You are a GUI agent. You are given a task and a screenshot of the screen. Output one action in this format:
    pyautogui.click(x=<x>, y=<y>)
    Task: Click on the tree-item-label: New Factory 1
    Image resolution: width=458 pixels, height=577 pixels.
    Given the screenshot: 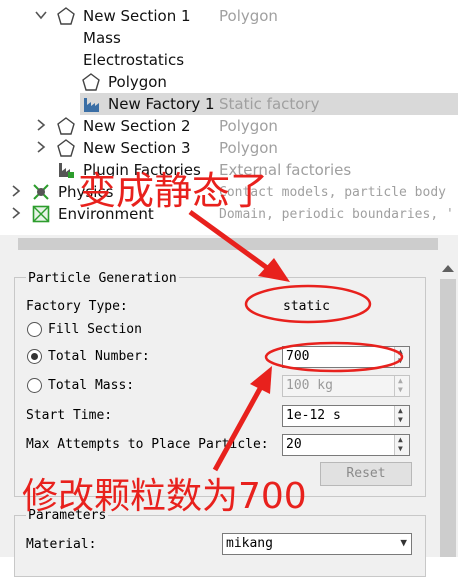 What is the action you would take?
    pyautogui.click(x=161, y=104)
    